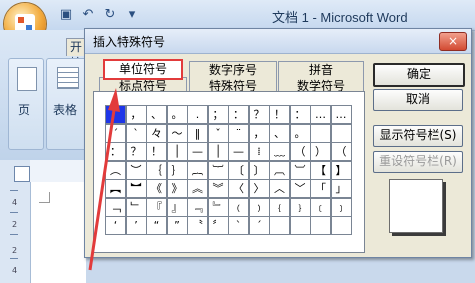  I want to click on symbol-cell: ︻, so click(115, 188).